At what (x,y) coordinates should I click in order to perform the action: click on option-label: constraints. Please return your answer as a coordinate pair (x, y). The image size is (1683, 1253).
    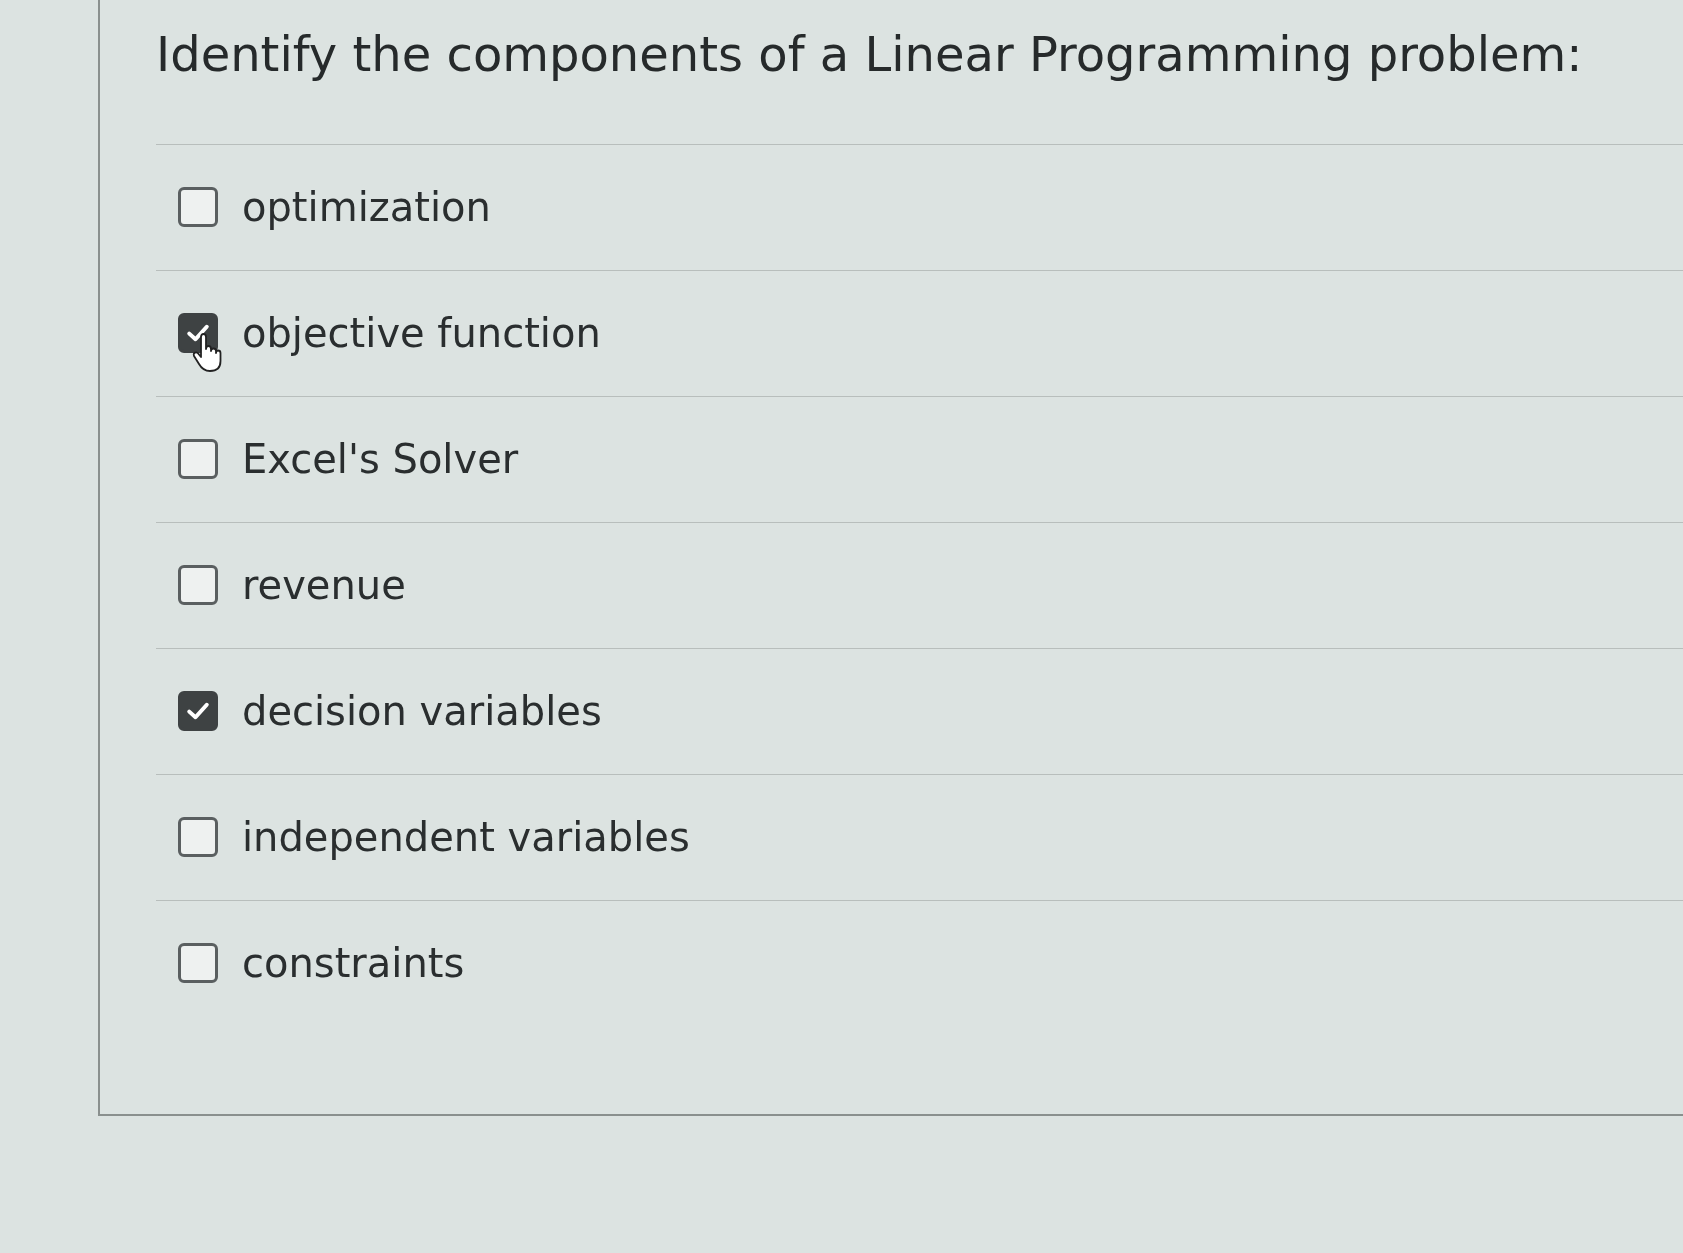
    Looking at the image, I should click on (353, 963).